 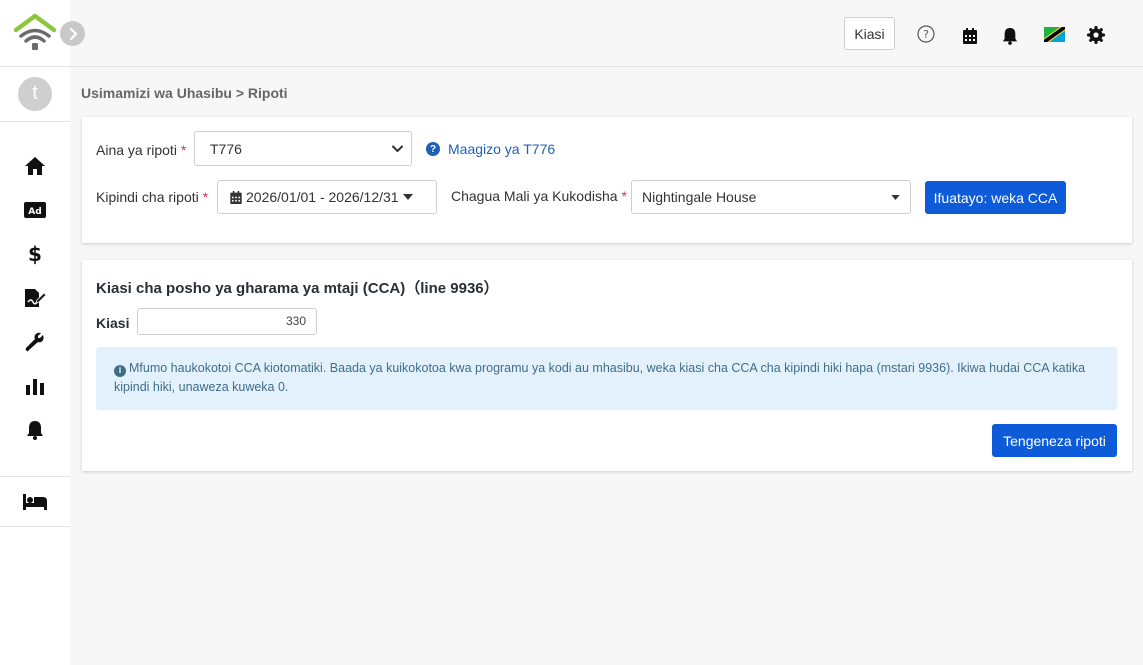 I want to click on sidebar-item-maintenance, so click(x=35, y=342).